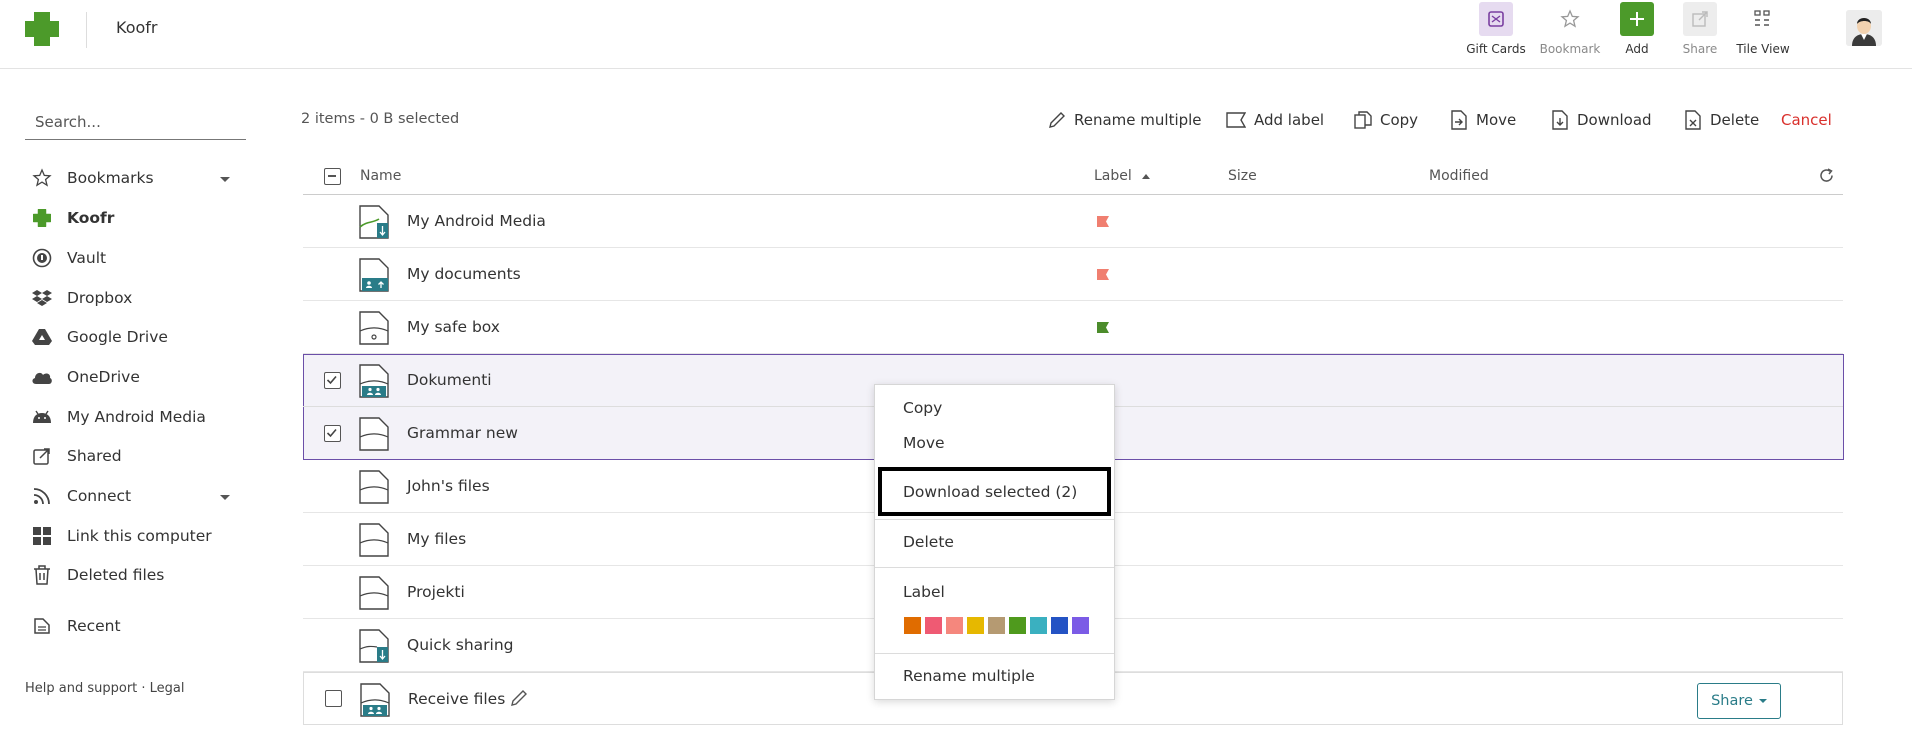 This screenshot has width=1912, height=735. What do you see at coordinates (476, 221) in the screenshot?
I see `file-name: My Android Media` at bounding box center [476, 221].